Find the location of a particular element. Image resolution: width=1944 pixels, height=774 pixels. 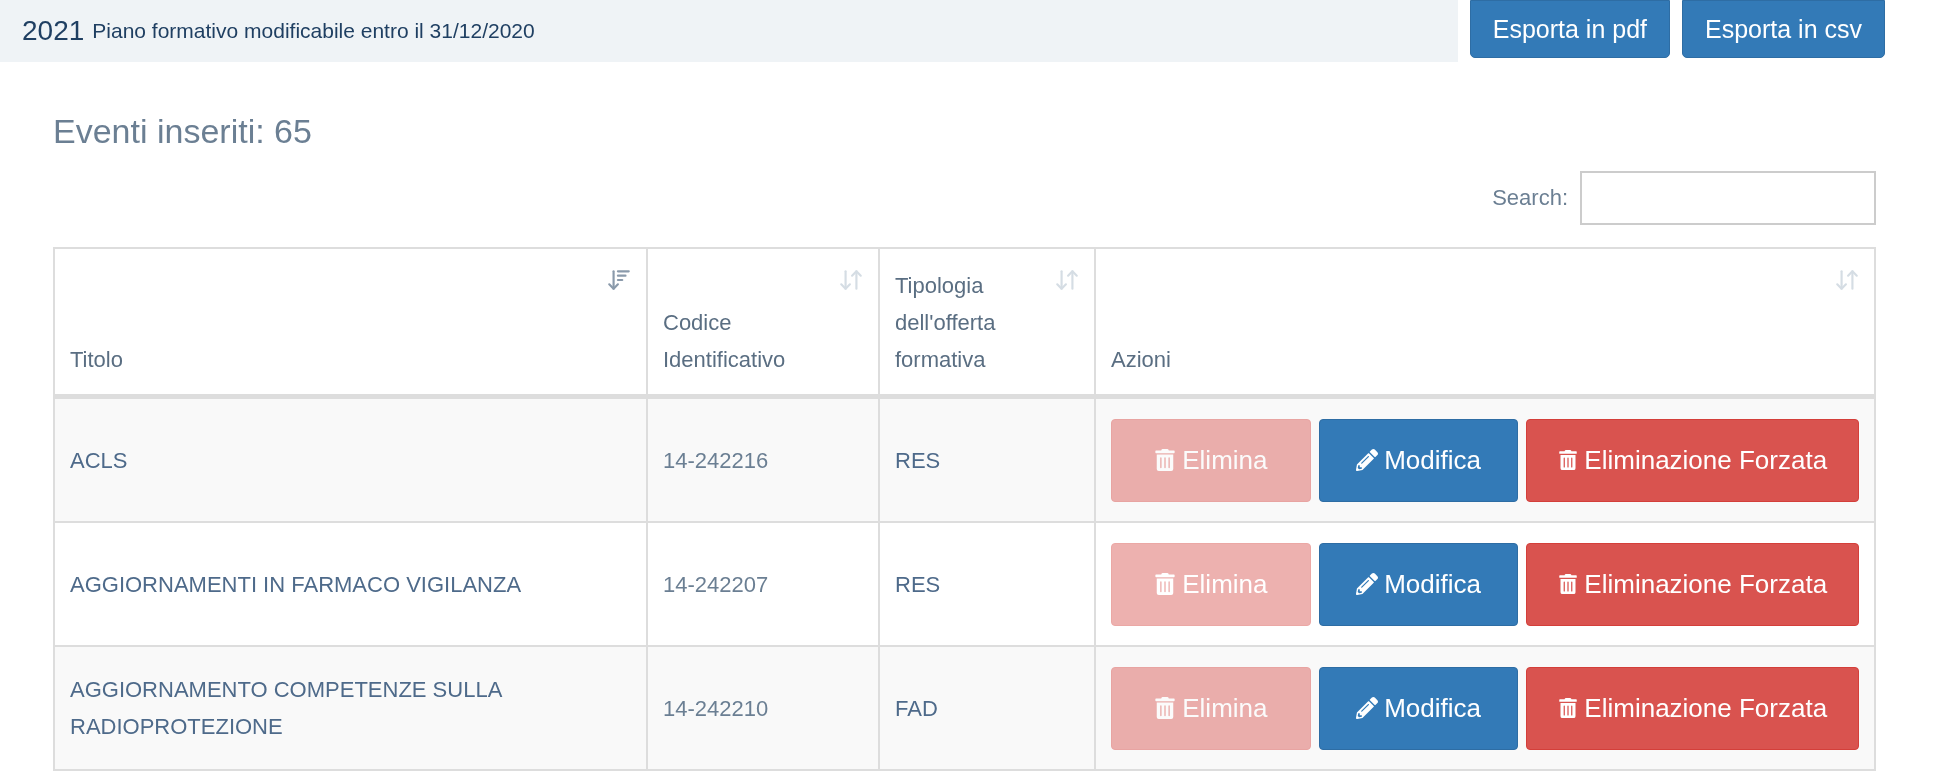

table-cell: FAD is located at coordinates (987, 708).